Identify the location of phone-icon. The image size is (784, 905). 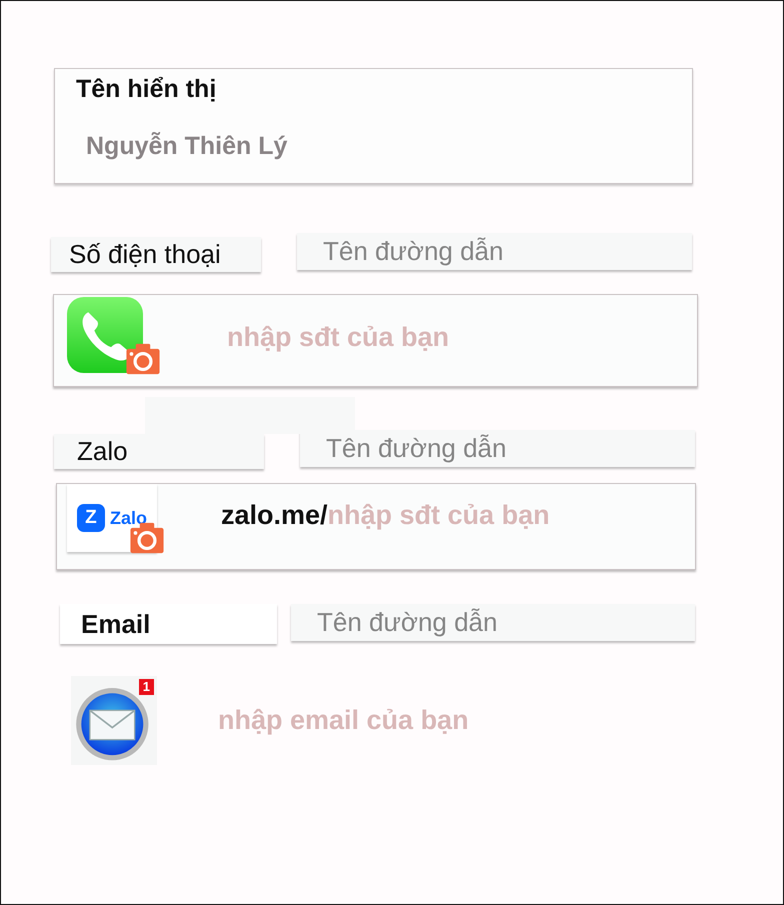
(105, 335).